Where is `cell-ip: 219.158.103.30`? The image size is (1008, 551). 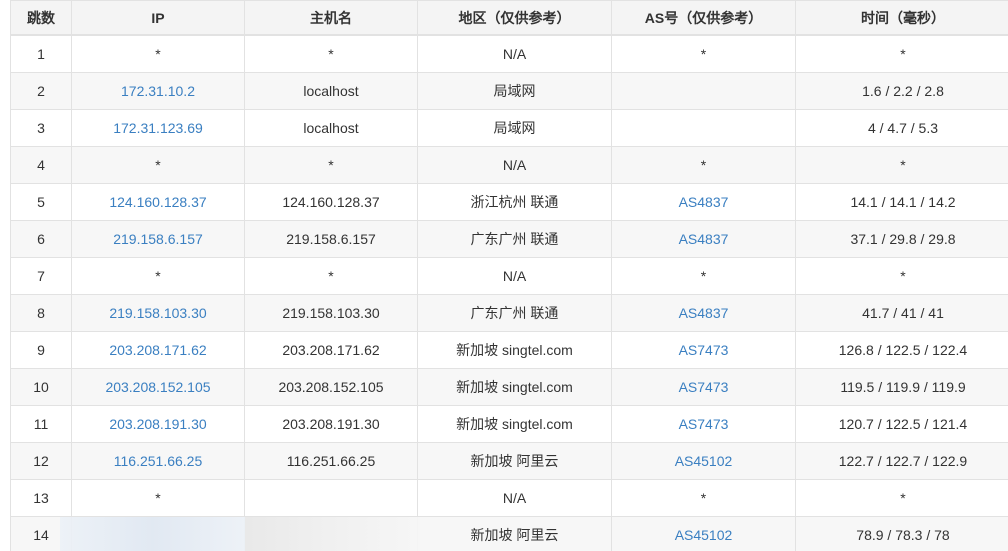 cell-ip: 219.158.103.30 is located at coordinates (158, 313).